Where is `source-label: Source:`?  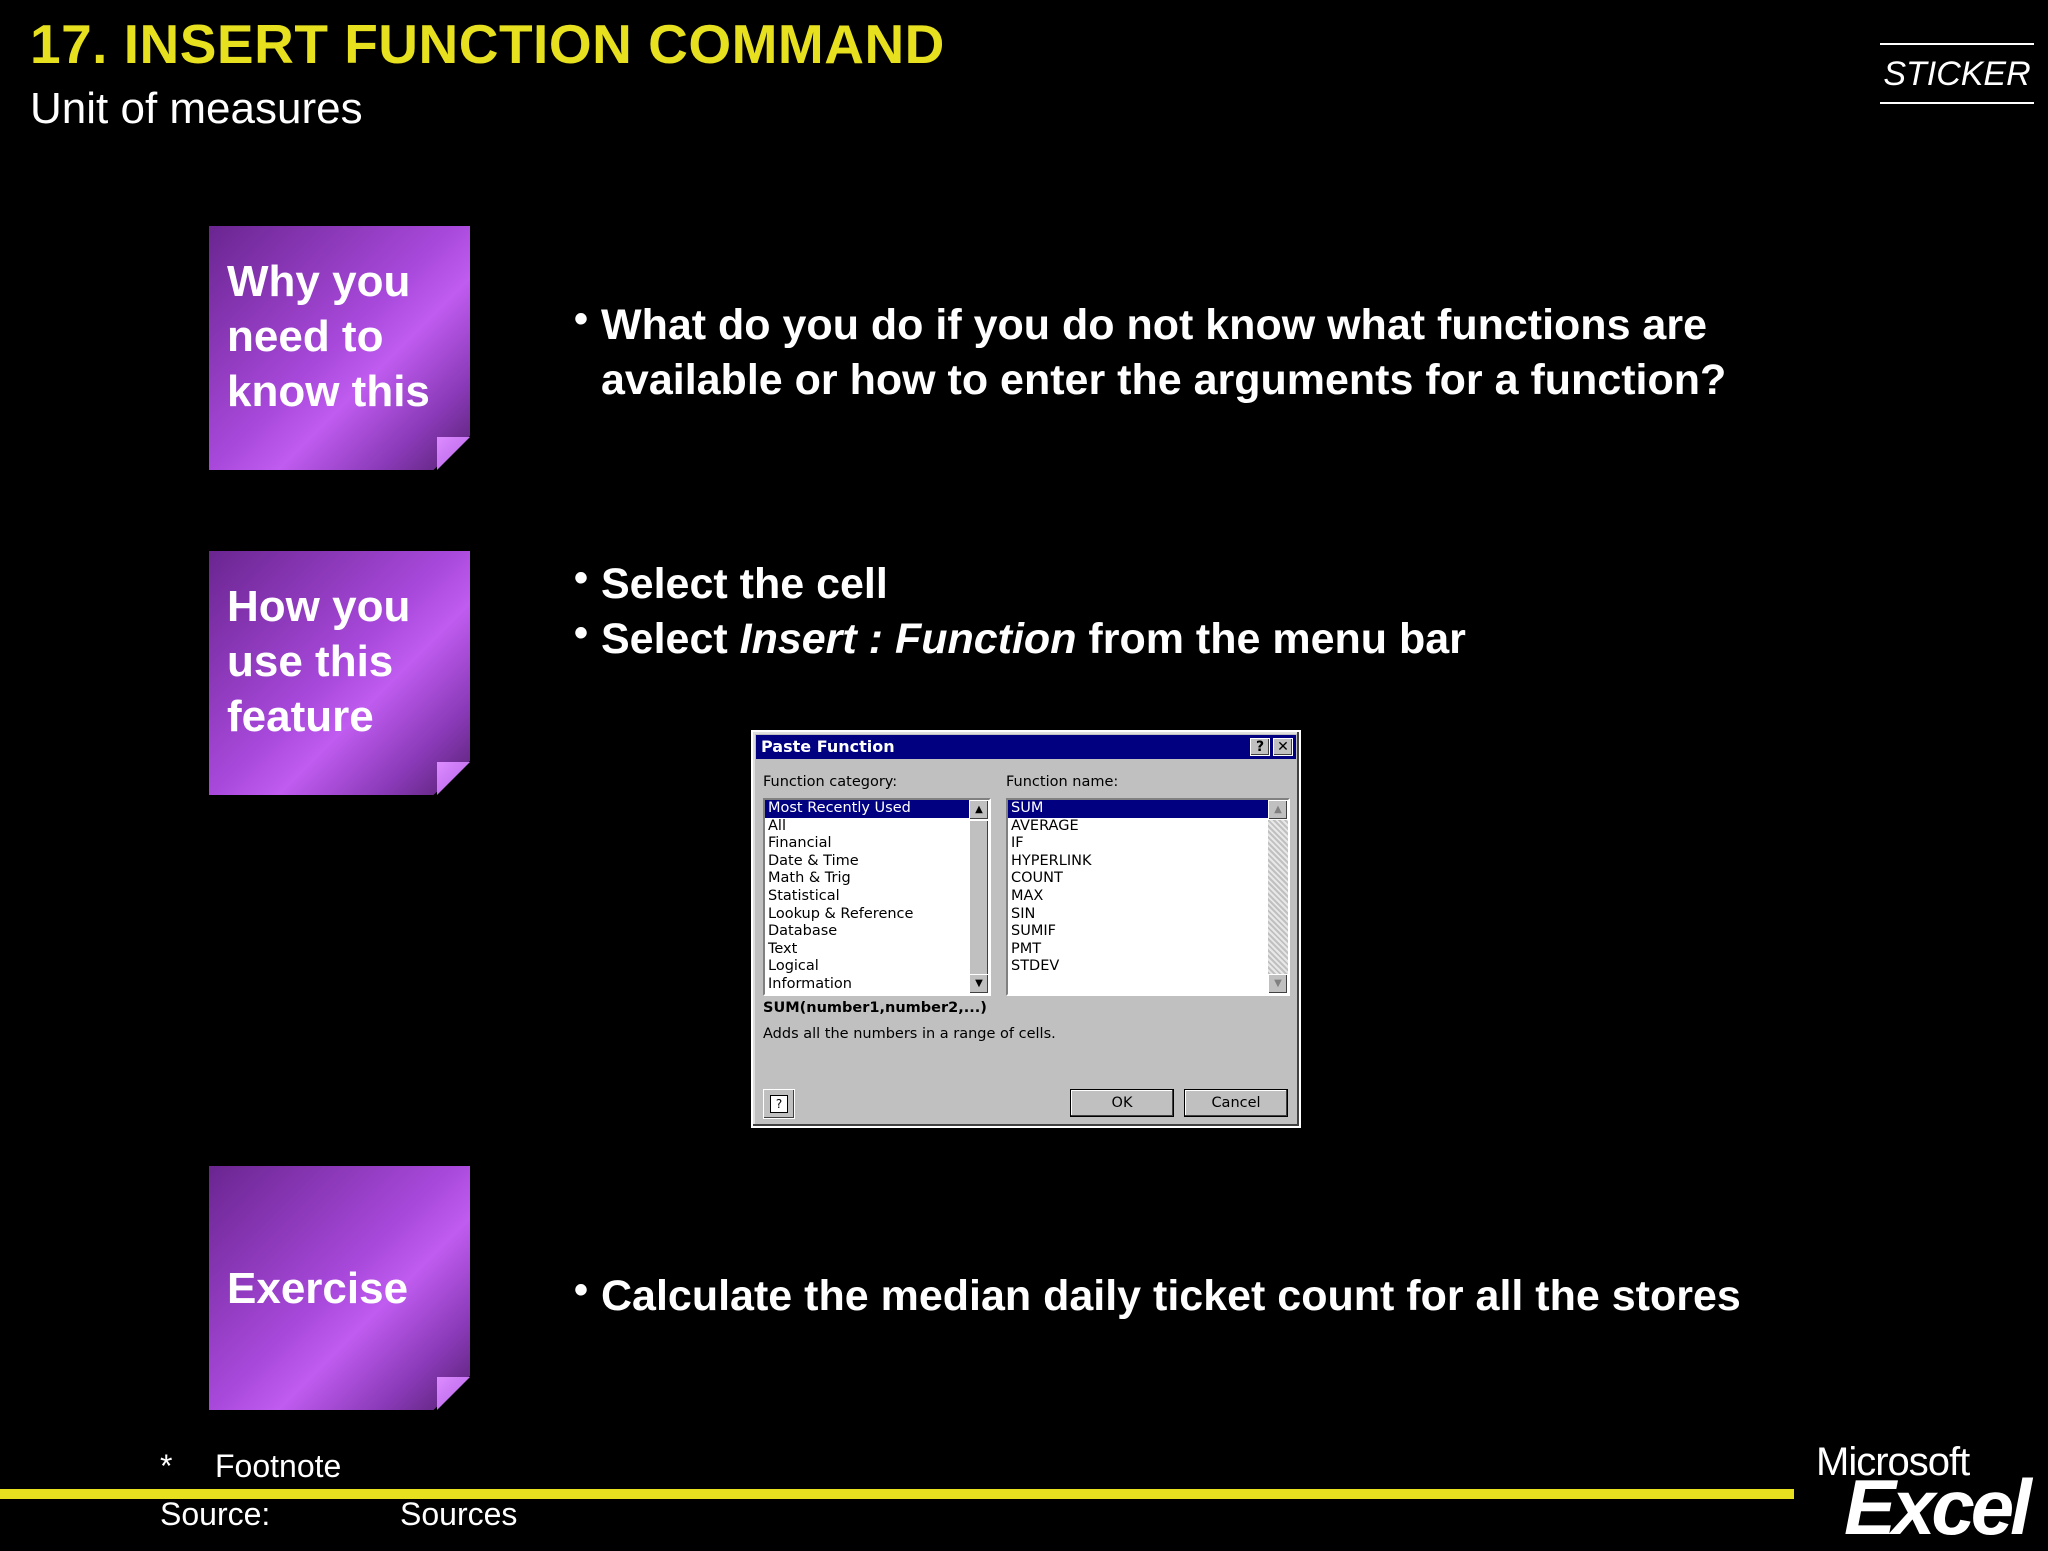 source-label: Source: is located at coordinates (215, 1514).